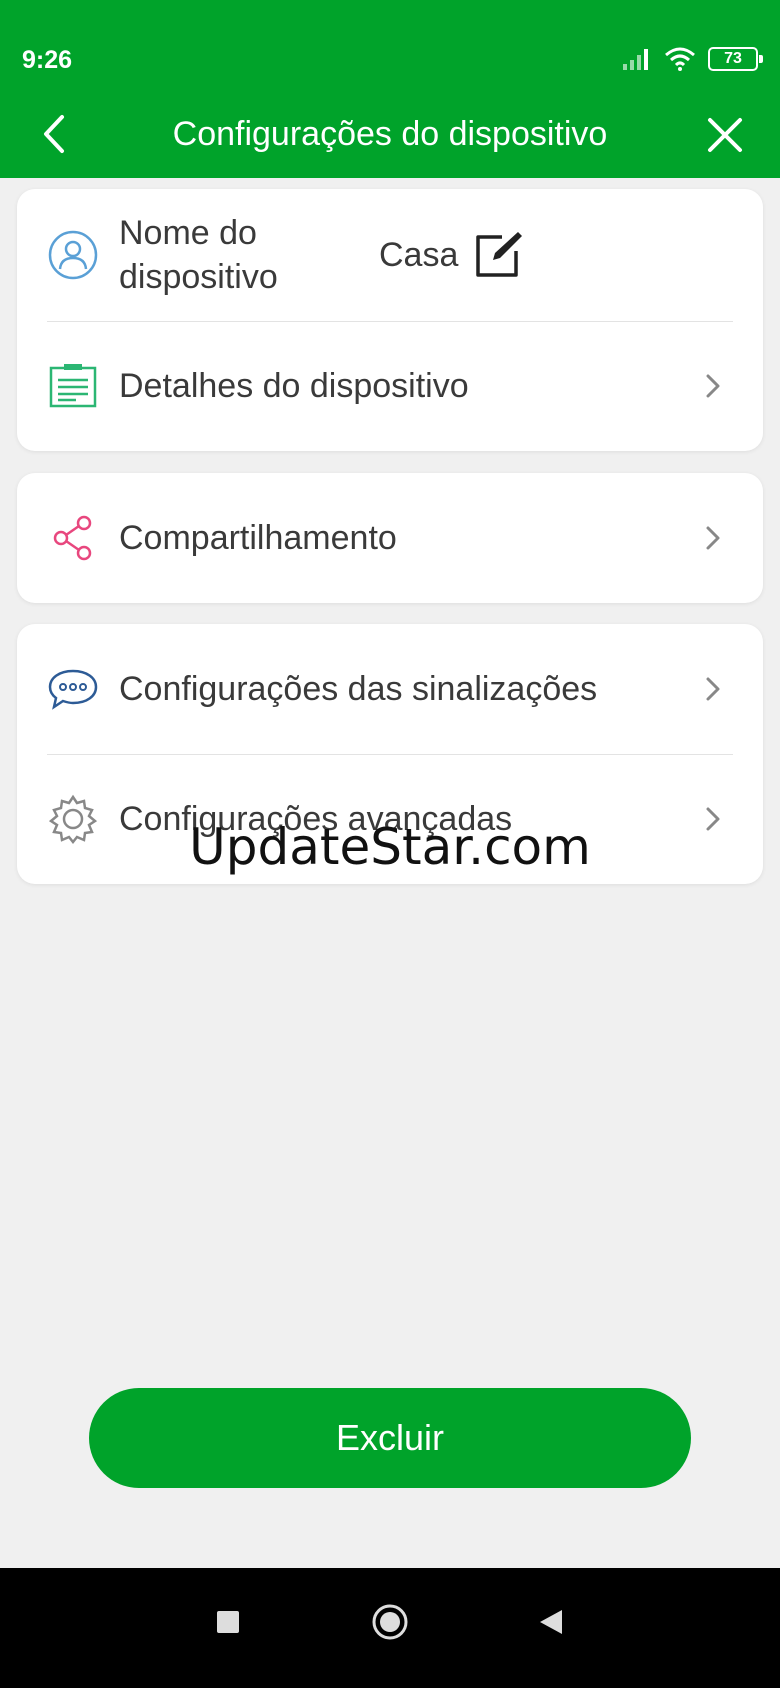  Describe the element at coordinates (294, 386) in the screenshot. I see `device-details-label: Detalhes do dispositivo` at that location.